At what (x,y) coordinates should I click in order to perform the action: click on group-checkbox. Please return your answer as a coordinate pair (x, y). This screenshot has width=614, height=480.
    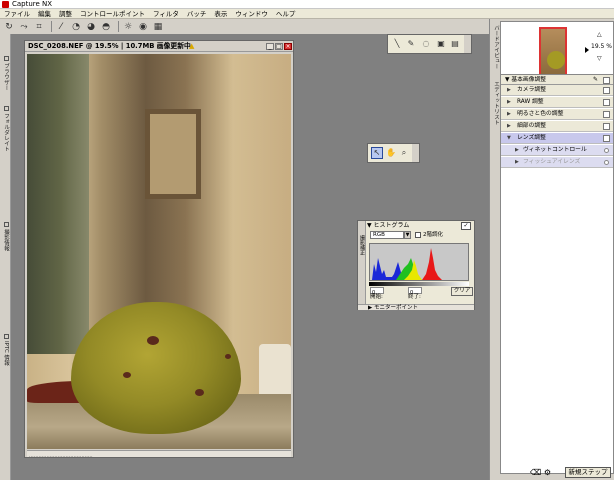
    Looking at the image, I should click on (606, 80).